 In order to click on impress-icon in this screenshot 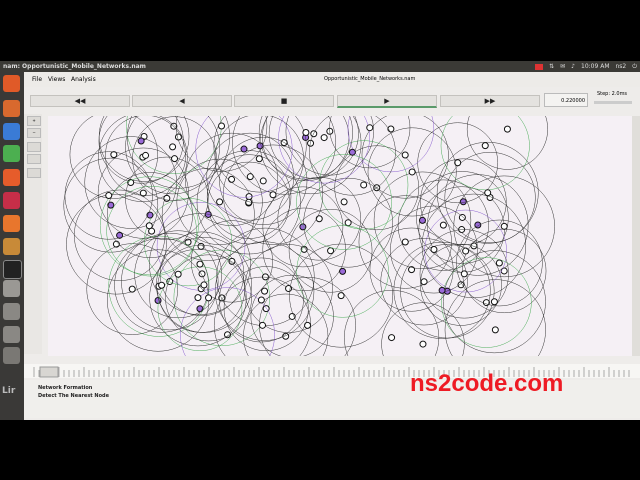, I will do `click(11, 177)`.